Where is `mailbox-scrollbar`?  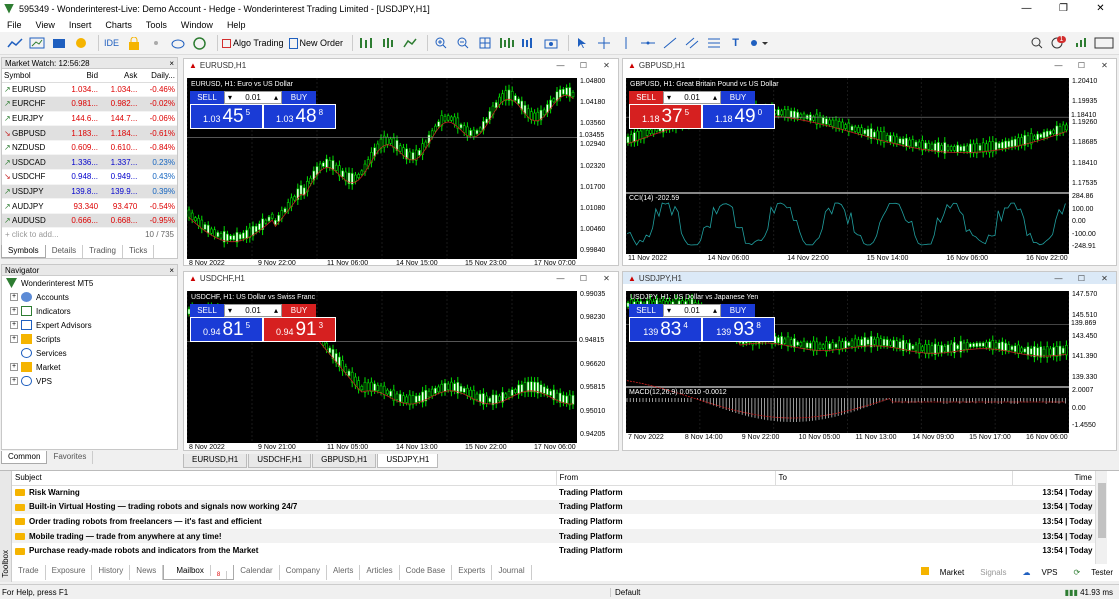 mailbox-scrollbar is located at coordinates (1101, 517).